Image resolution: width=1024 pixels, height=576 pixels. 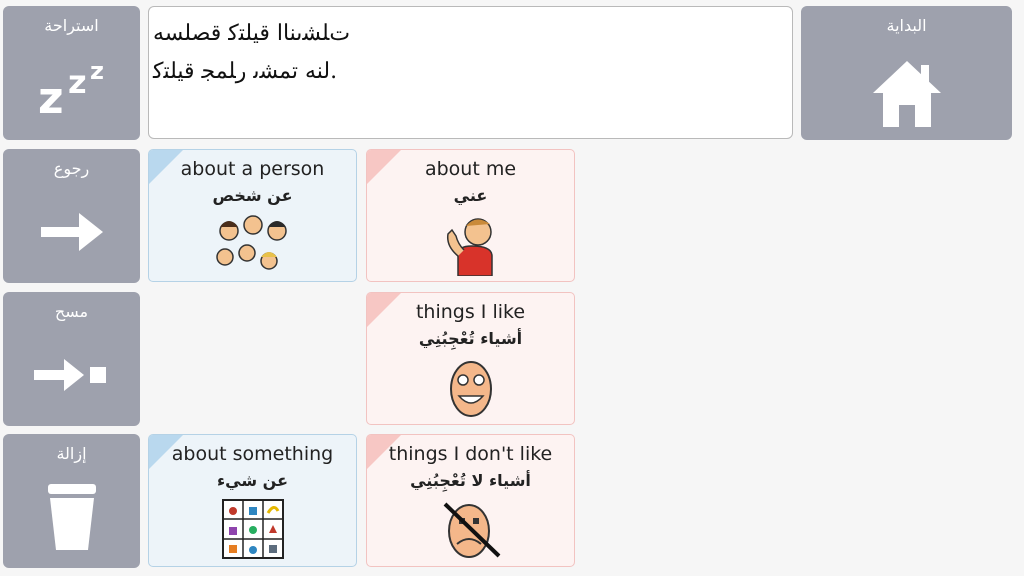 What do you see at coordinates (906, 93) in the screenshot?
I see `home-icon` at bounding box center [906, 93].